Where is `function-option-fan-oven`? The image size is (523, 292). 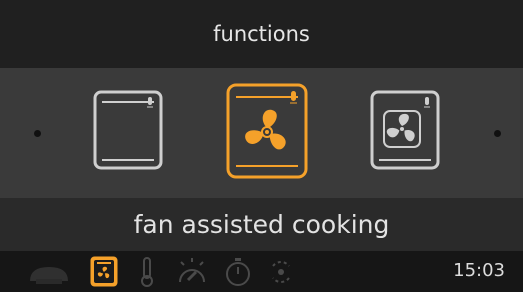 function-option-fan-oven is located at coordinates (406, 130).